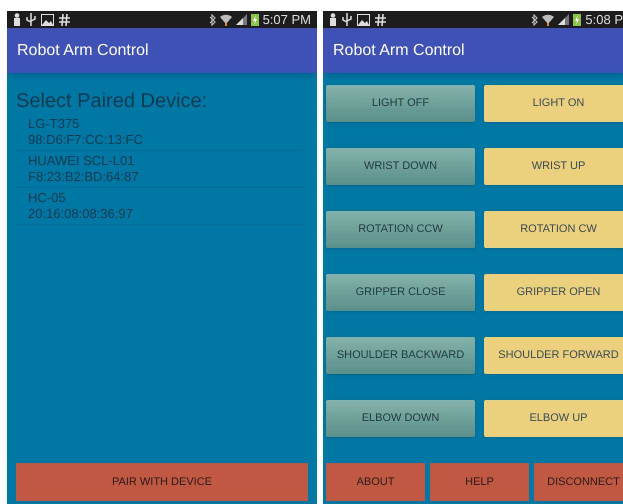 Image resolution: width=623 pixels, height=504 pixels. Describe the element at coordinates (553, 103) in the screenshot. I see `control-button: LIGHT ON` at that location.